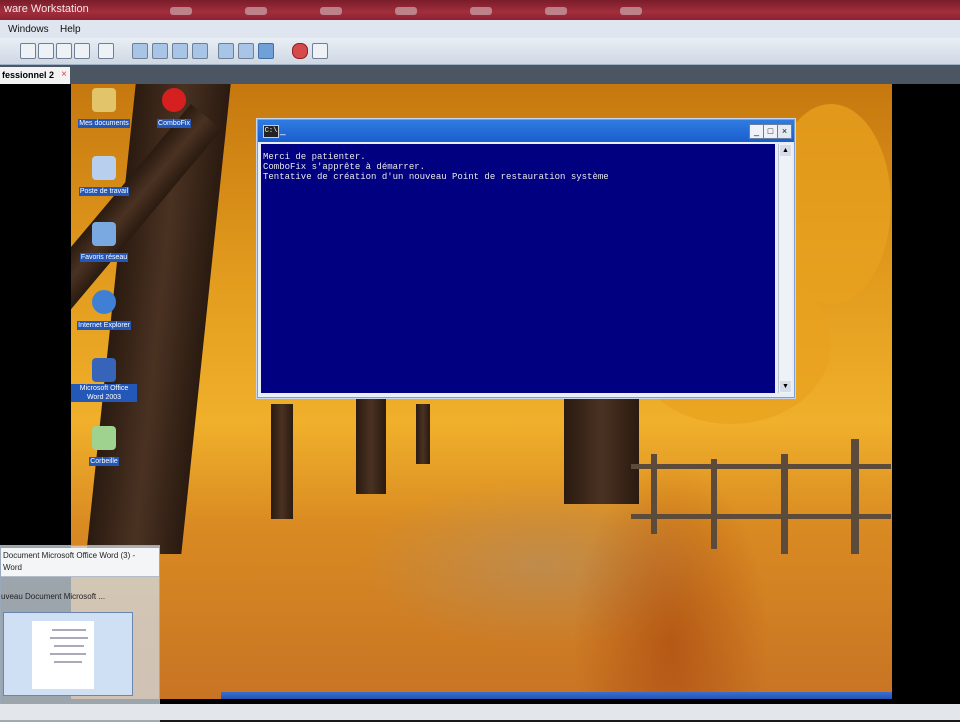 This screenshot has width=960, height=722. Describe the element at coordinates (556, 695) in the screenshot. I see `guest-taskbar` at that location.